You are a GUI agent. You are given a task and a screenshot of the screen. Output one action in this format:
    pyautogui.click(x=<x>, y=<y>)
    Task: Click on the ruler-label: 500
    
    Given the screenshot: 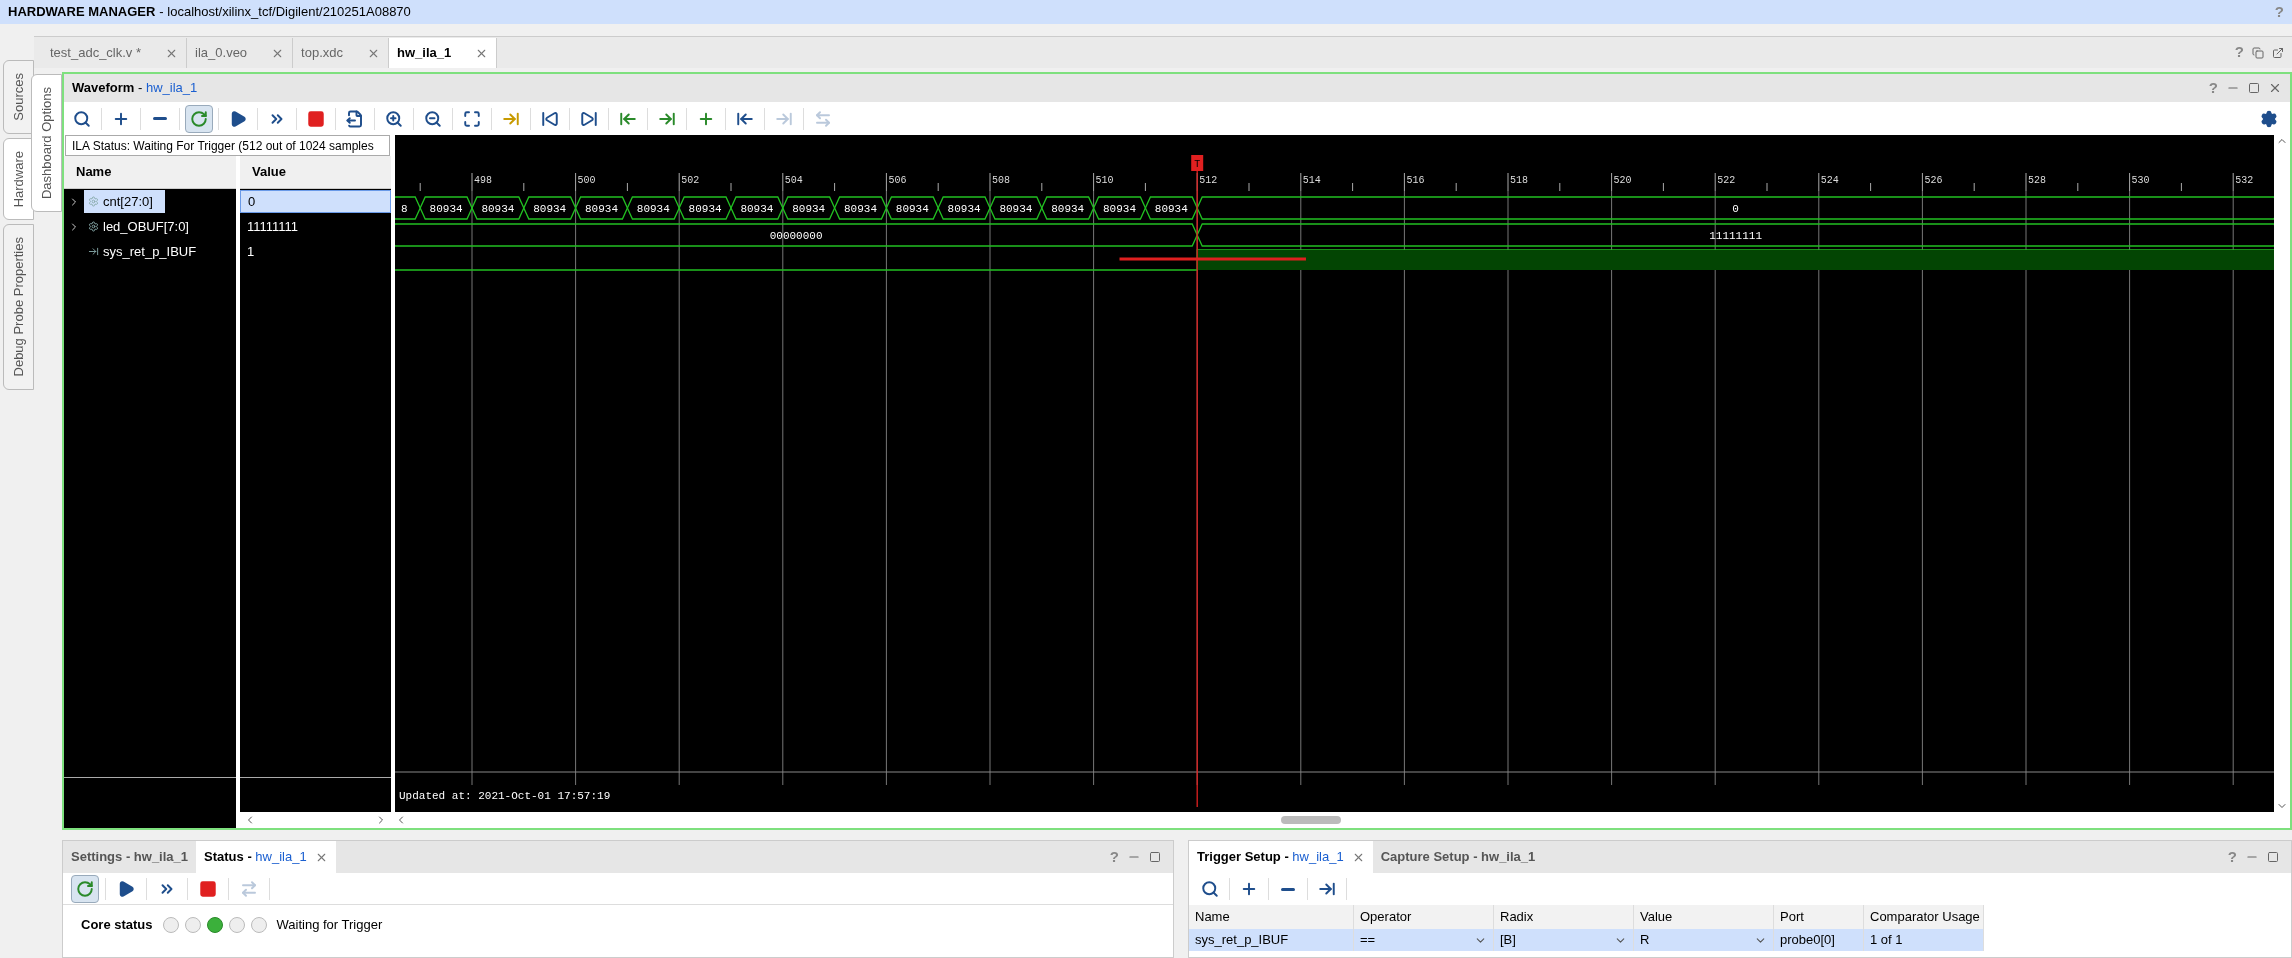 What is the action you would take?
    pyautogui.click(x=586, y=180)
    